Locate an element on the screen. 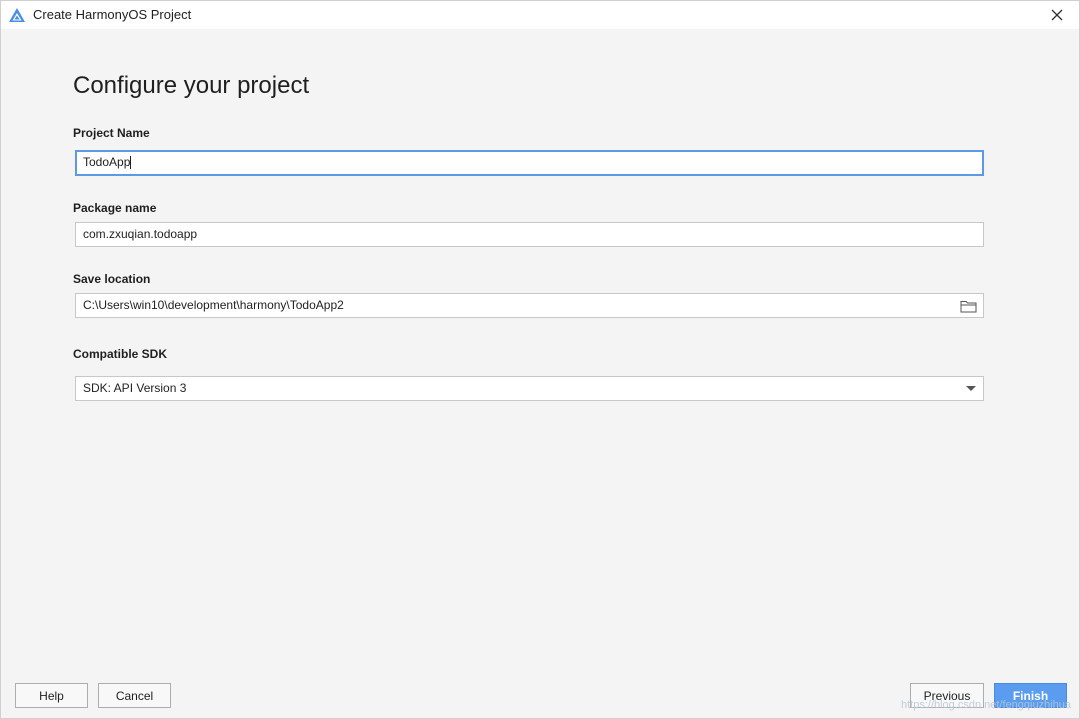  folder-icon is located at coordinates (968, 306).